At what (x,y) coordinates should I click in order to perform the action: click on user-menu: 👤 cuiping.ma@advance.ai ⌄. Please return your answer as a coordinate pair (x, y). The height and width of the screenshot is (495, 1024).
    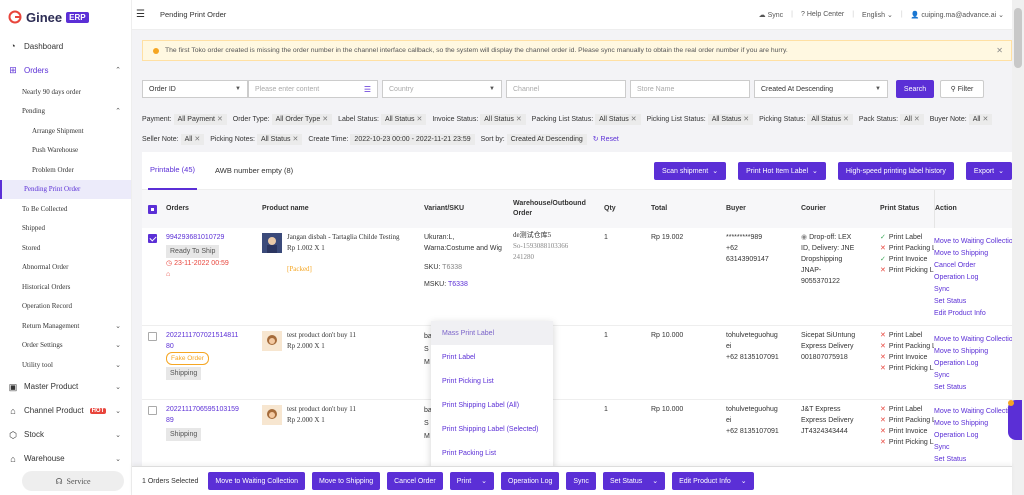
    Looking at the image, I should click on (957, 15).